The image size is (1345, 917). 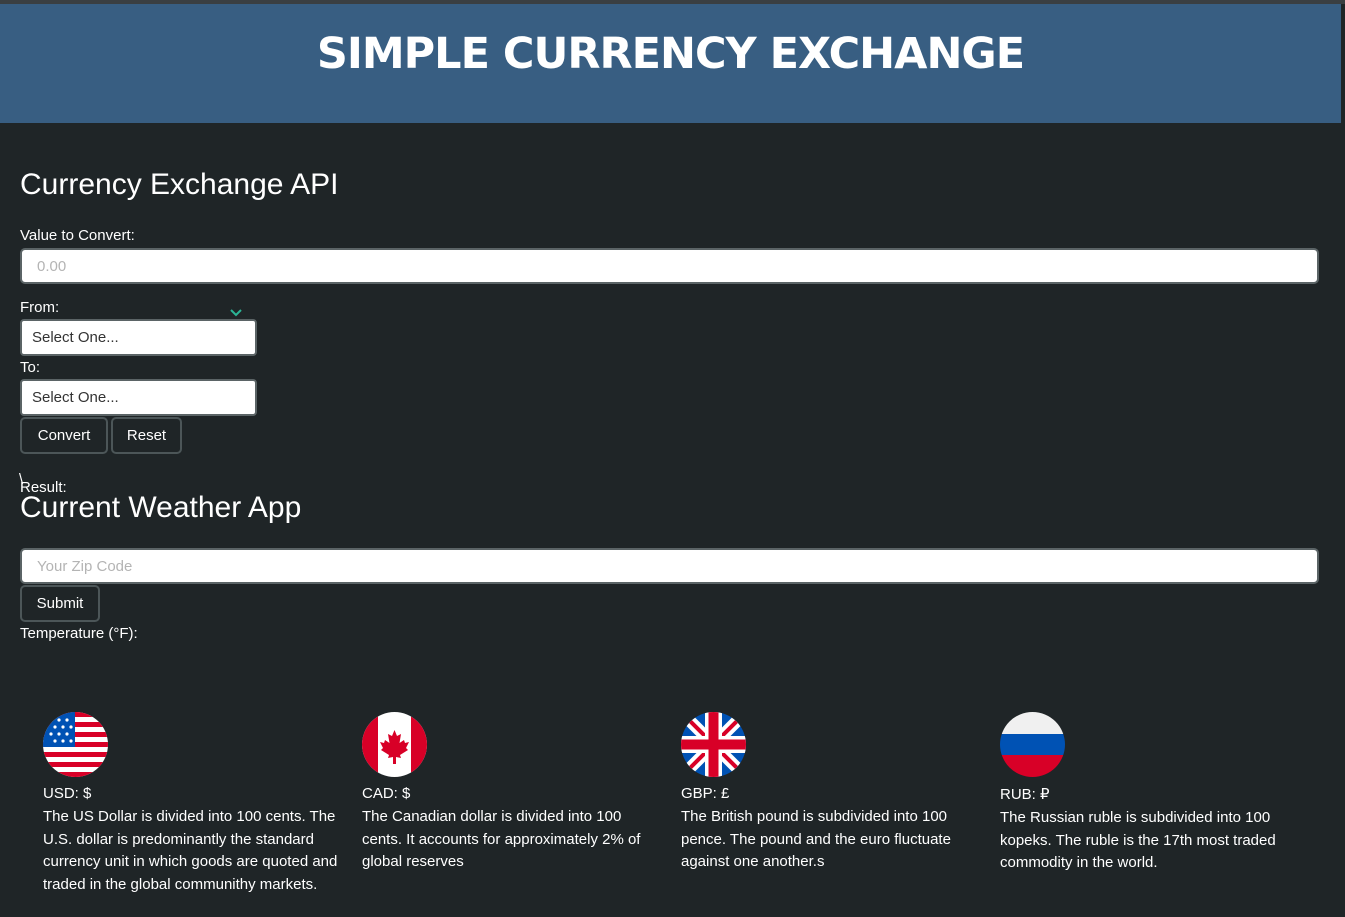 What do you see at coordinates (60, 603) in the screenshot?
I see `submit-button: Submit` at bounding box center [60, 603].